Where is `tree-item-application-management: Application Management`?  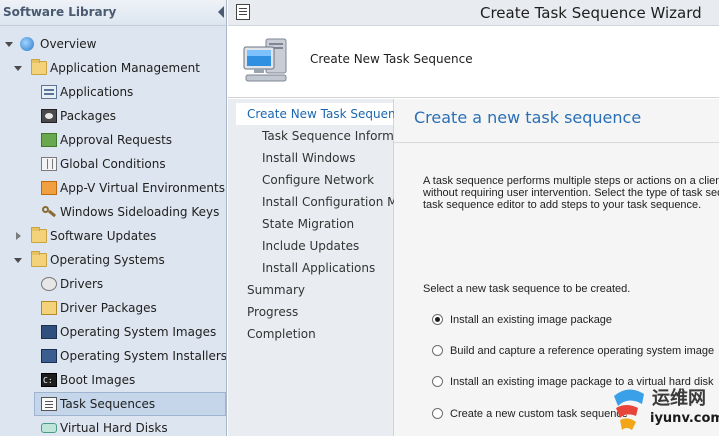 tree-item-application-management: Application Management is located at coordinates (113, 68).